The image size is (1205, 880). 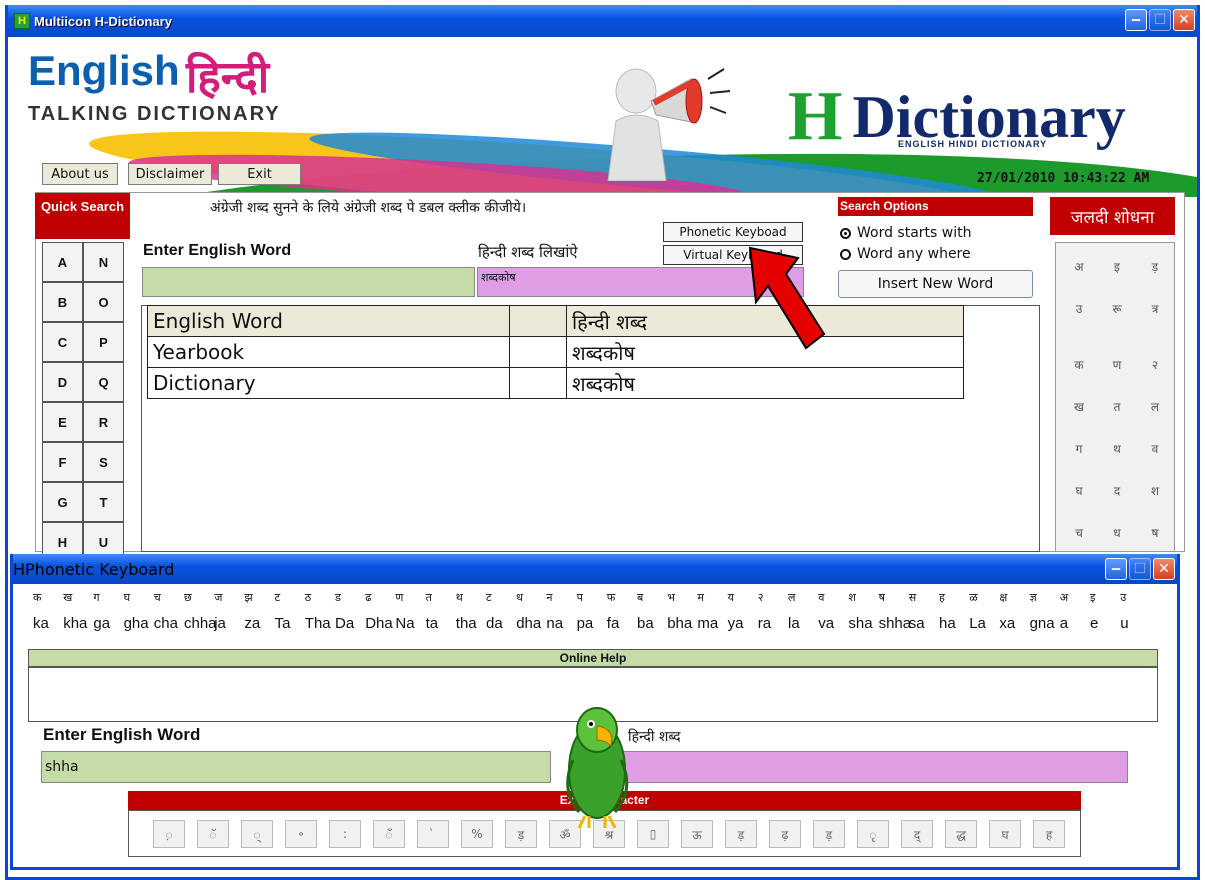 What do you see at coordinates (1116, 569) in the screenshot?
I see `phonetic-minimize-button: ‒` at bounding box center [1116, 569].